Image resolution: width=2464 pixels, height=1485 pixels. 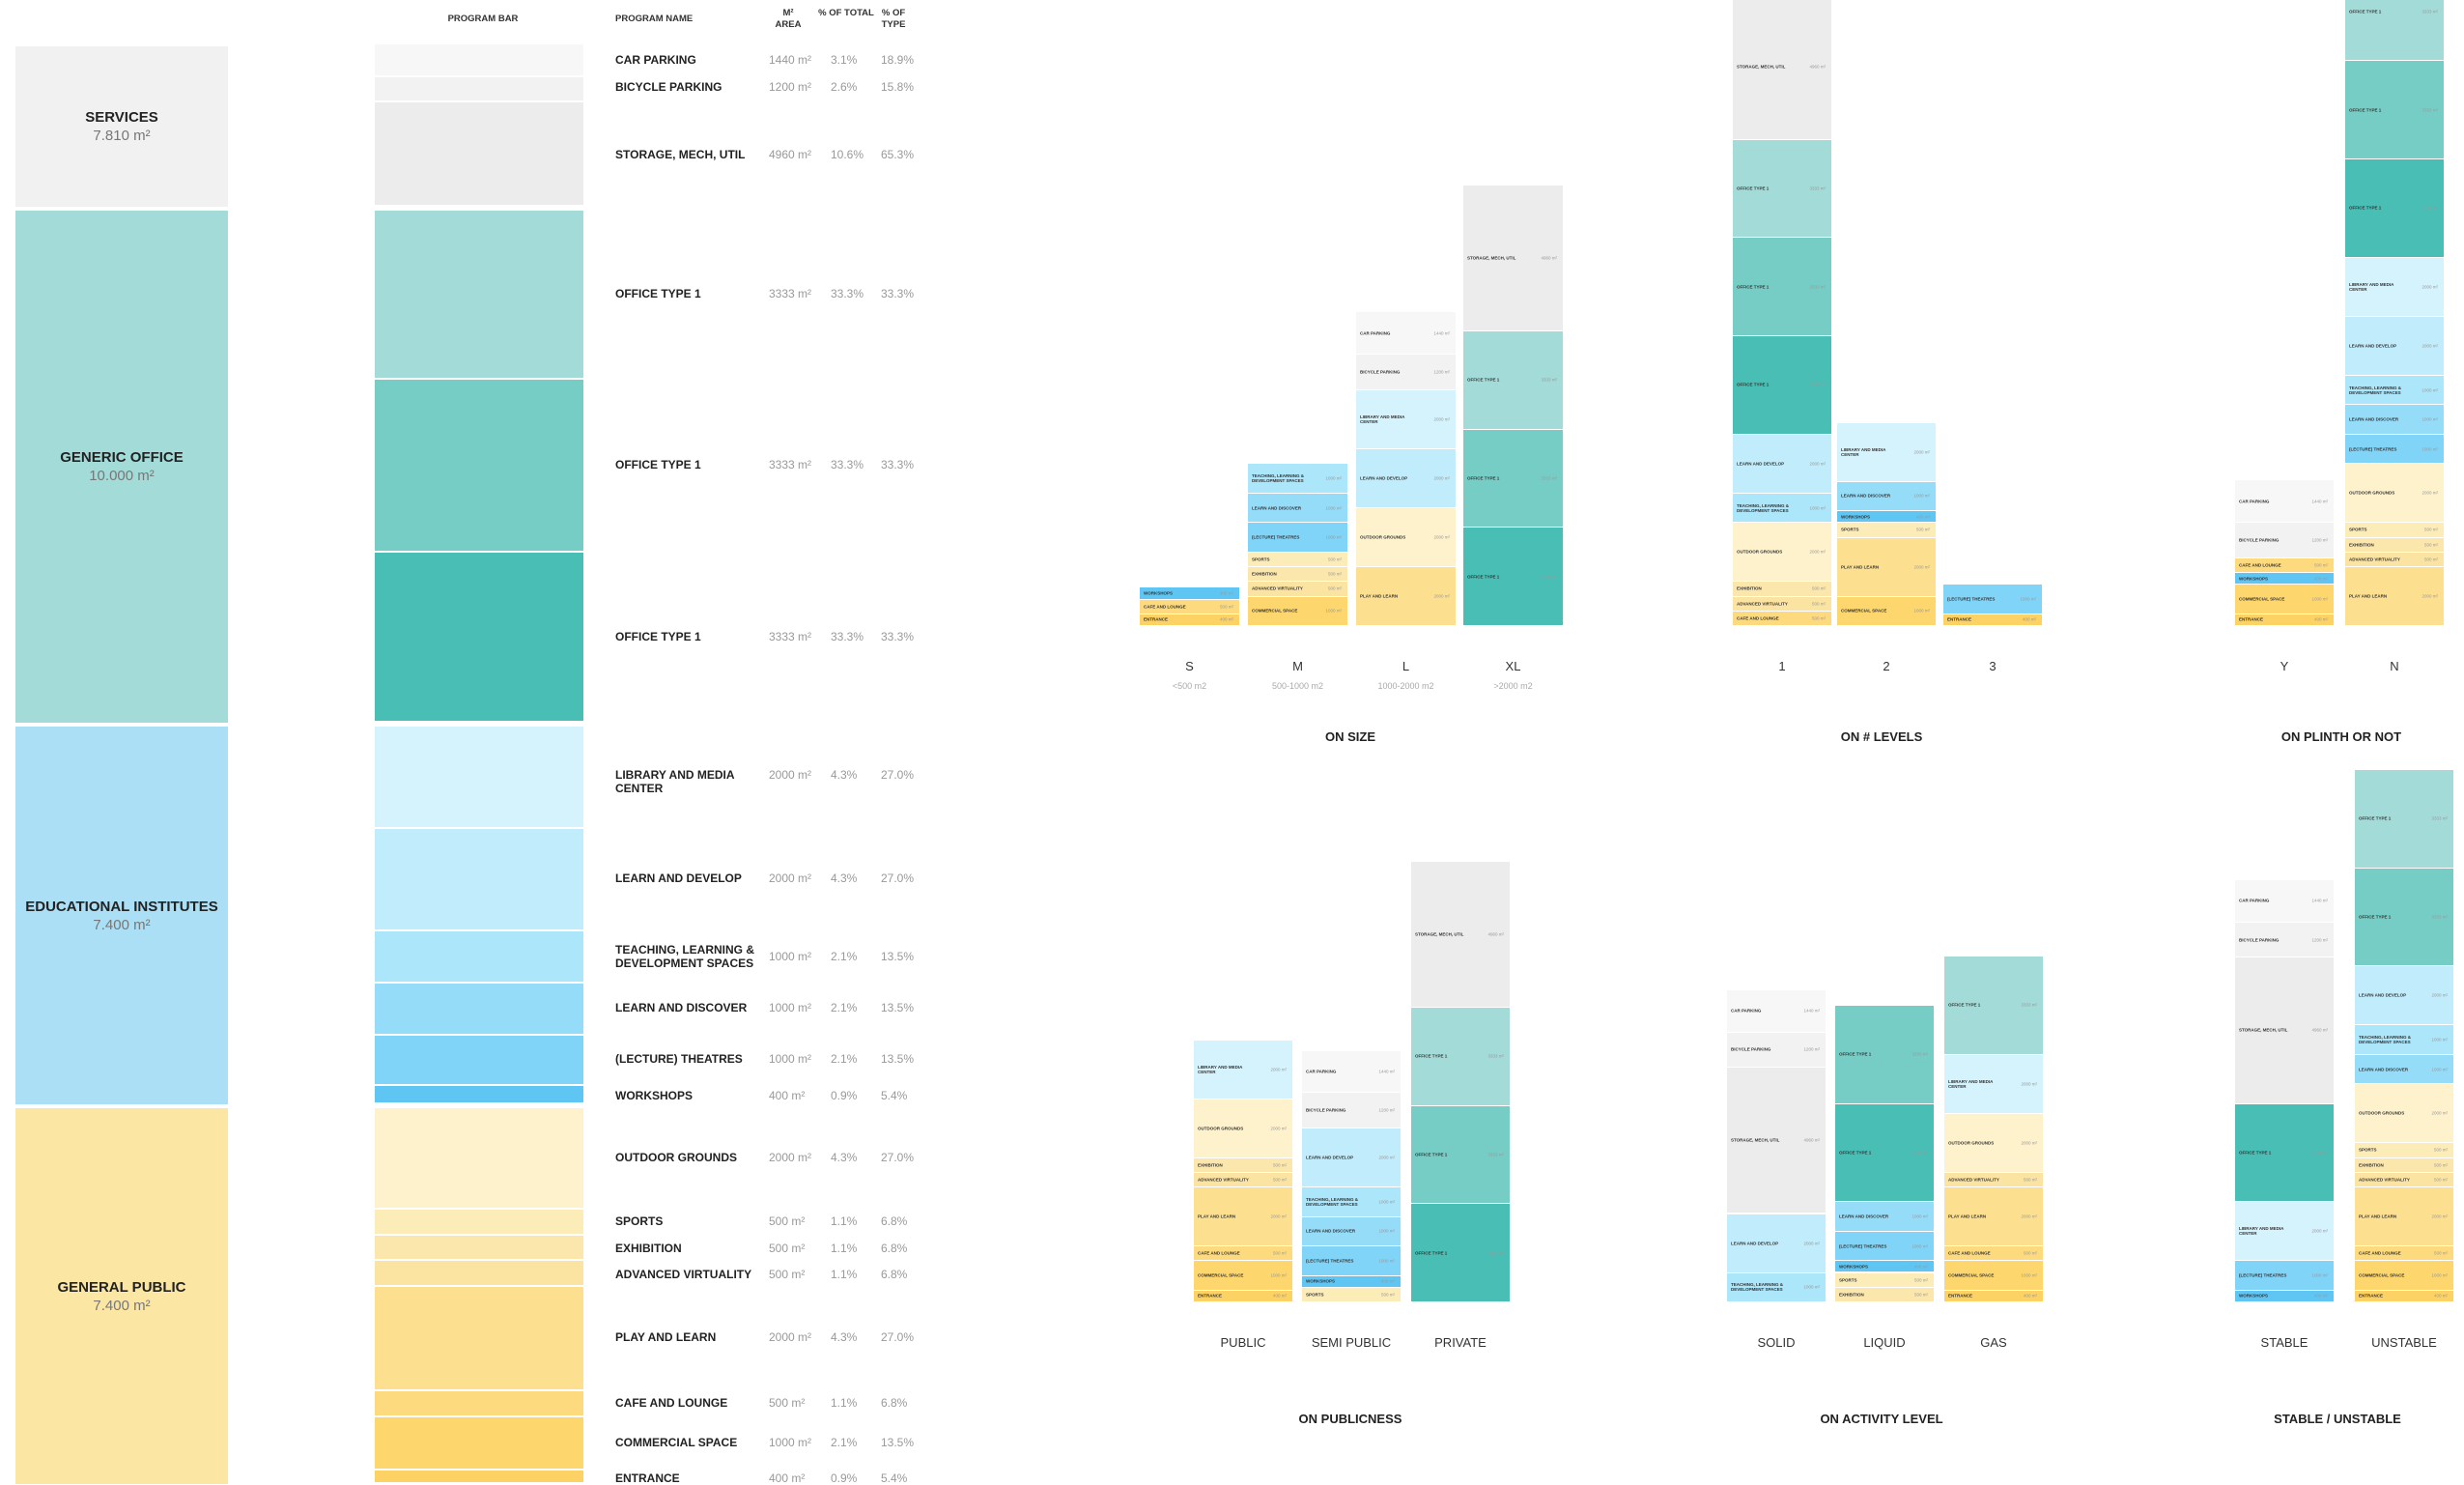 I want to click on diagram-segment-area: 1200 m², so click(x=1441, y=372).